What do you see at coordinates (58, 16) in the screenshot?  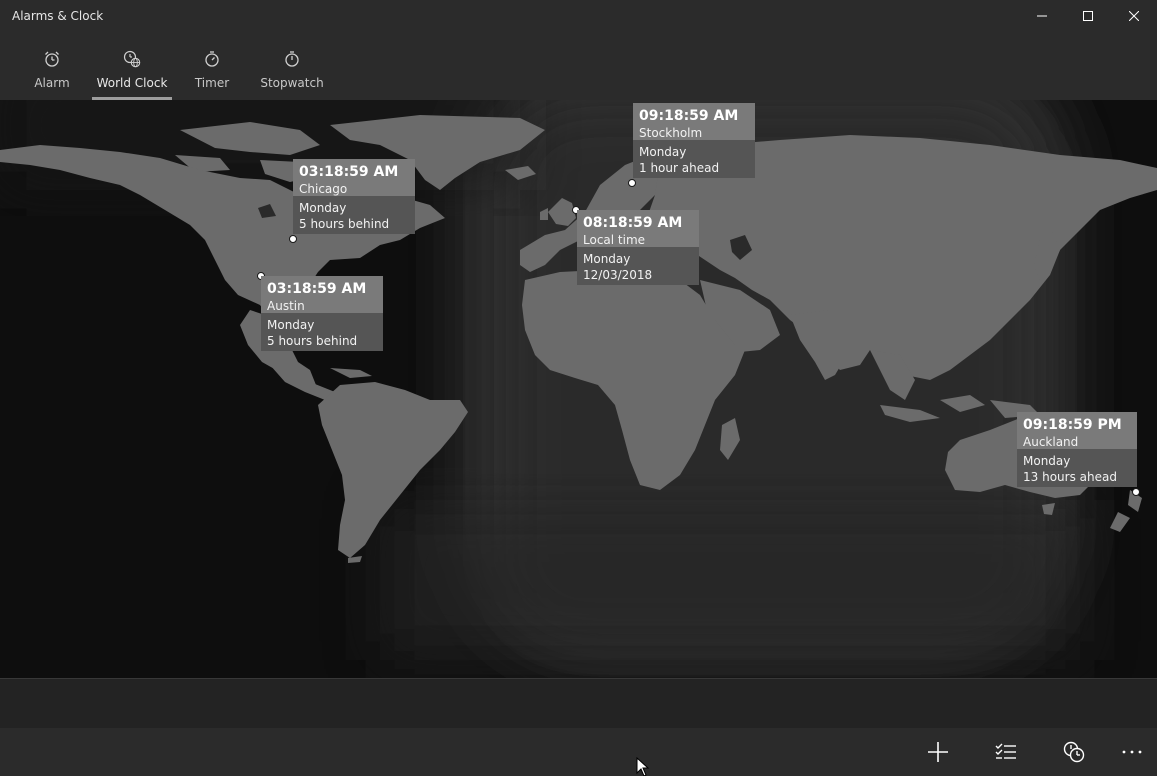 I see `app-title: Alarms & Clock` at bounding box center [58, 16].